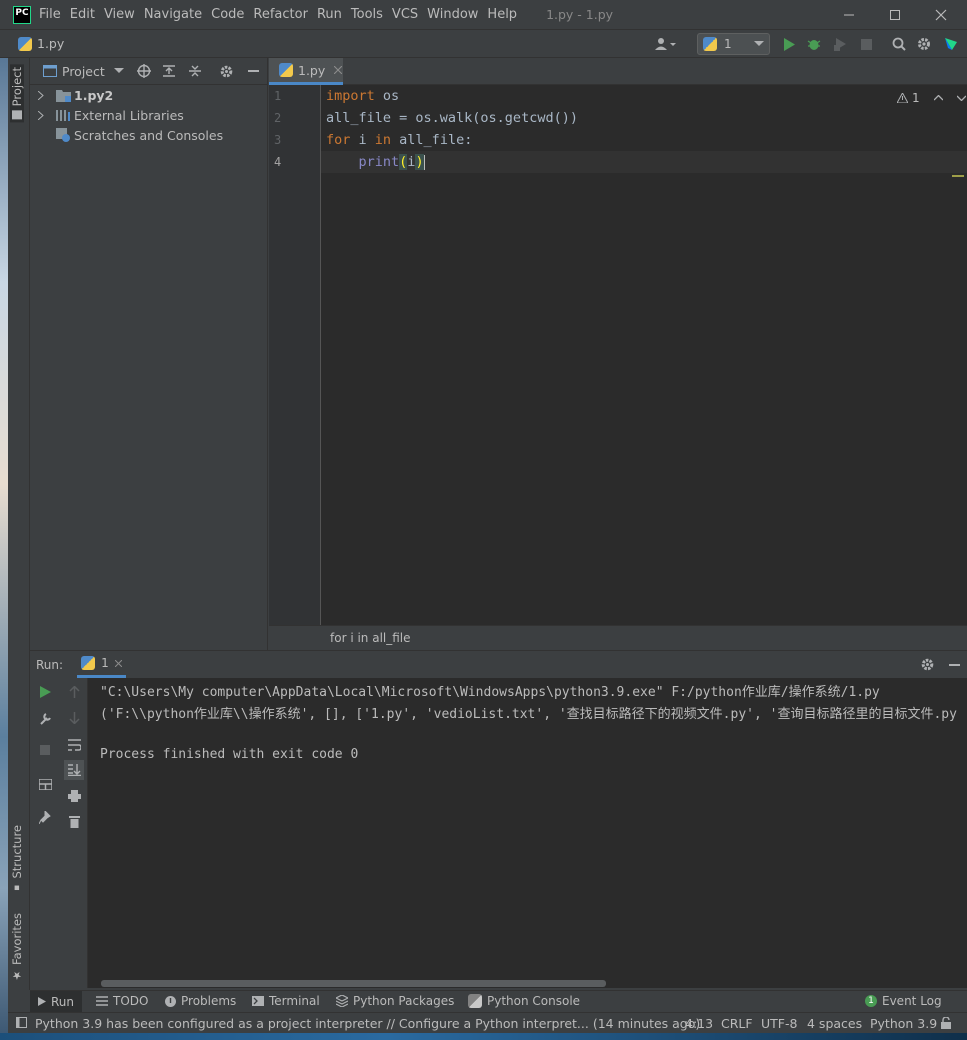 This screenshot has width=967, height=1040. Describe the element at coordinates (395, 1001) in the screenshot. I see `tool-tab-python-packages: Python Packages` at that location.